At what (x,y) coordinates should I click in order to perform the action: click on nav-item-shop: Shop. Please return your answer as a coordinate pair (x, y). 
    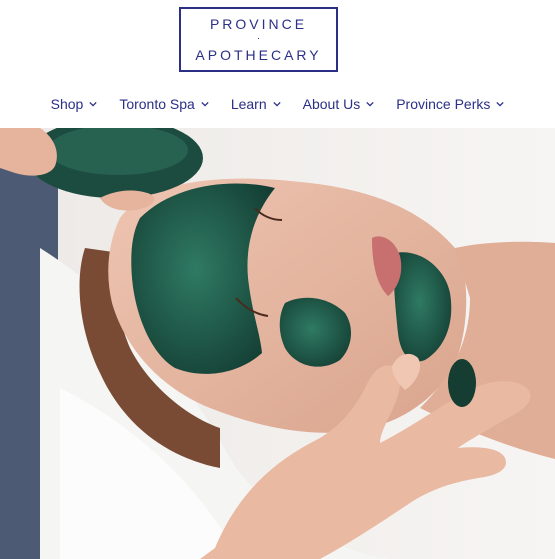
    Looking at the image, I should click on (74, 104).